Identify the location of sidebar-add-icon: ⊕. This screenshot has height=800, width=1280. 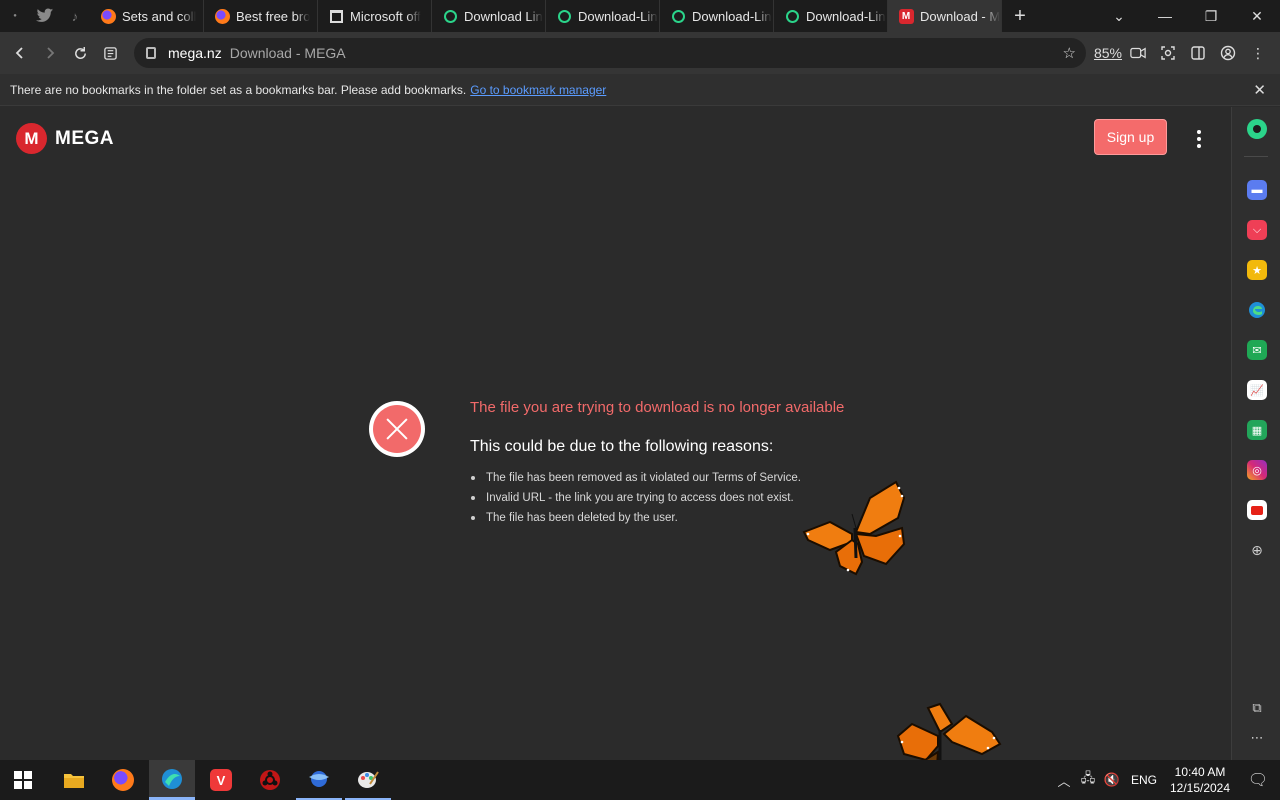
(1257, 550).